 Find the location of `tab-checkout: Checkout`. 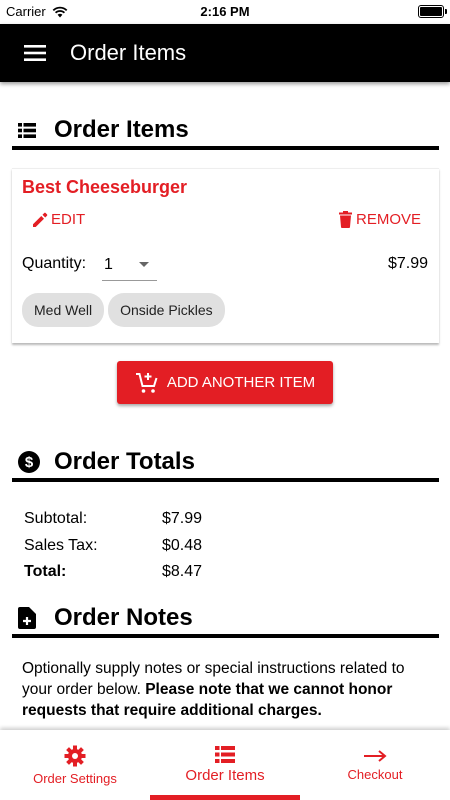

tab-checkout: Checkout is located at coordinates (375, 765).